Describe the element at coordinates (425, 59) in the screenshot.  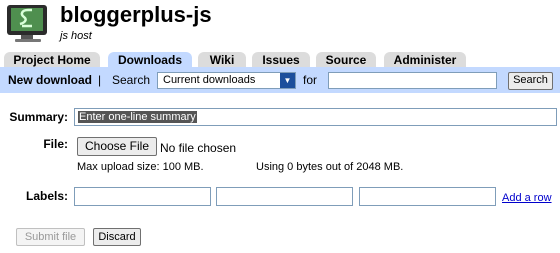
I see `tab-administer: Administer` at that location.